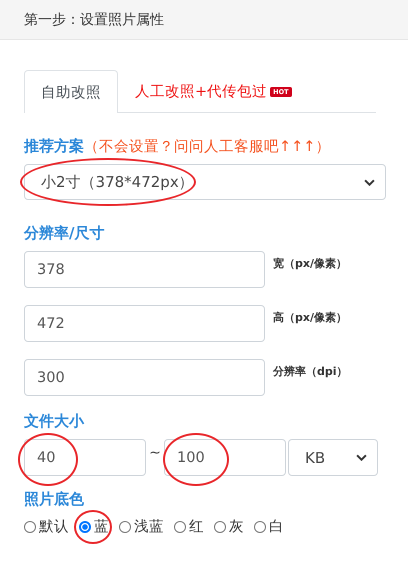 Image resolution: width=408 pixels, height=575 pixels. I want to click on input-field: 100, so click(225, 457).